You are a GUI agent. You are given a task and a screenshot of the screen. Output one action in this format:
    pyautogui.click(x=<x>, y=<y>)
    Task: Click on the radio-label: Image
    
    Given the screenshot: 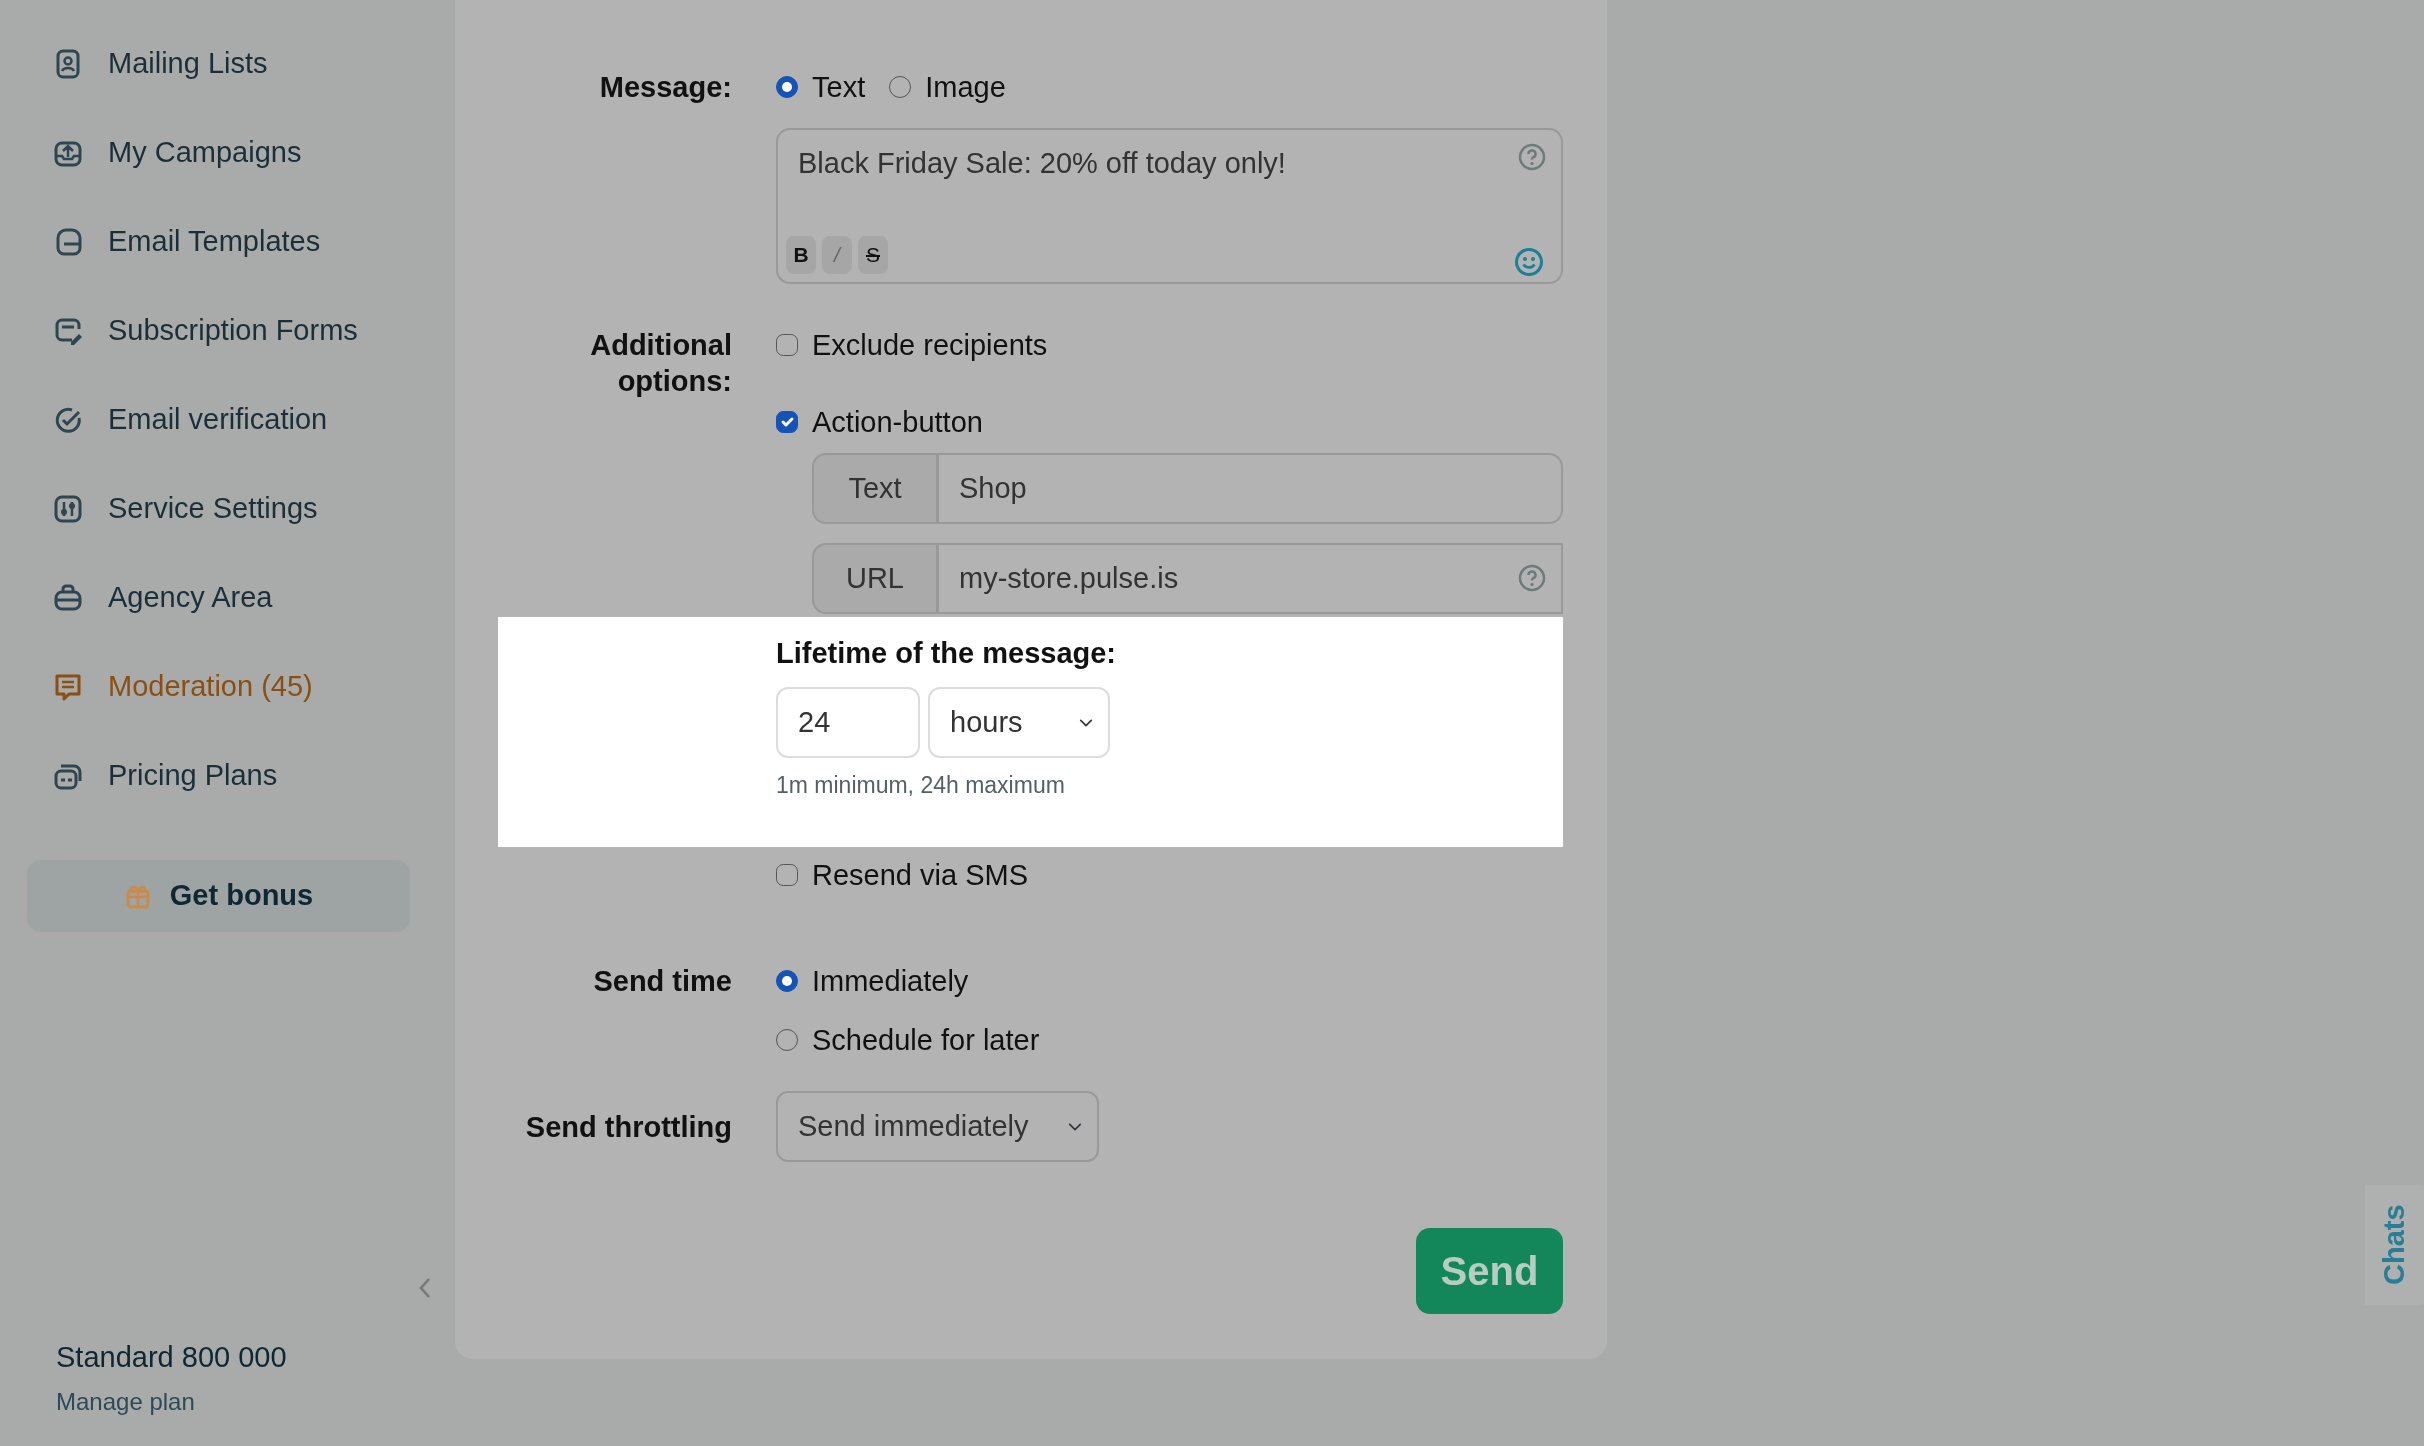 What is the action you would take?
    pyautogui.click(x=965, y=87)
    